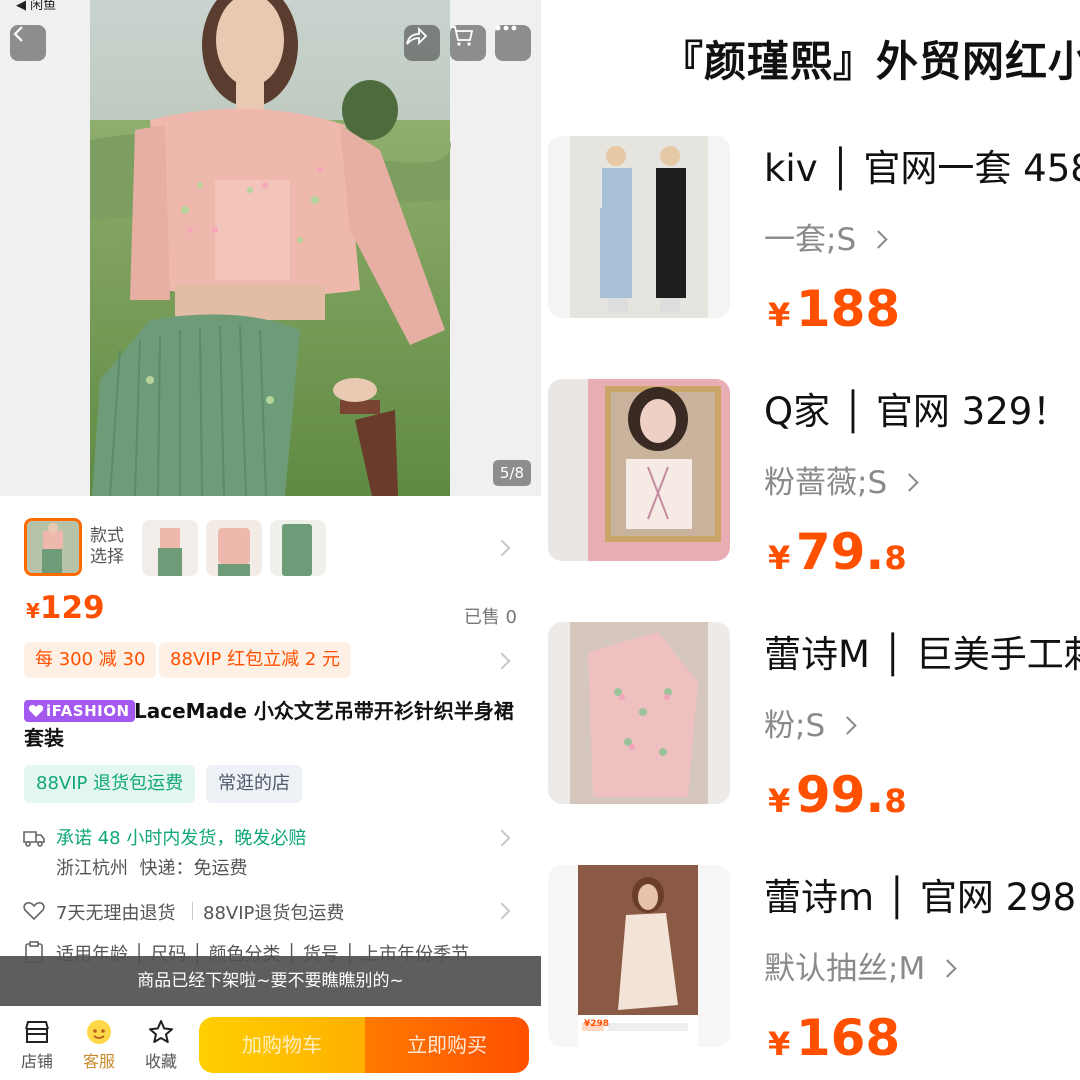  I want to click on vip-return-text: 88VIP退货包运费, so click(274, 913).